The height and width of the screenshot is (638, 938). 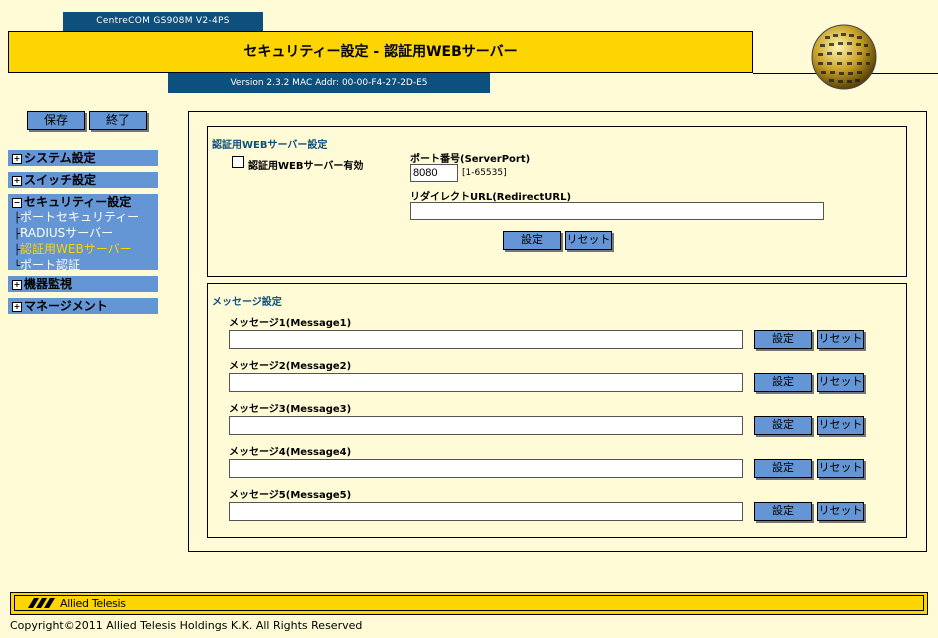 I want to click on message-section-title: メッセージ設定, so click(x=247, y=302).